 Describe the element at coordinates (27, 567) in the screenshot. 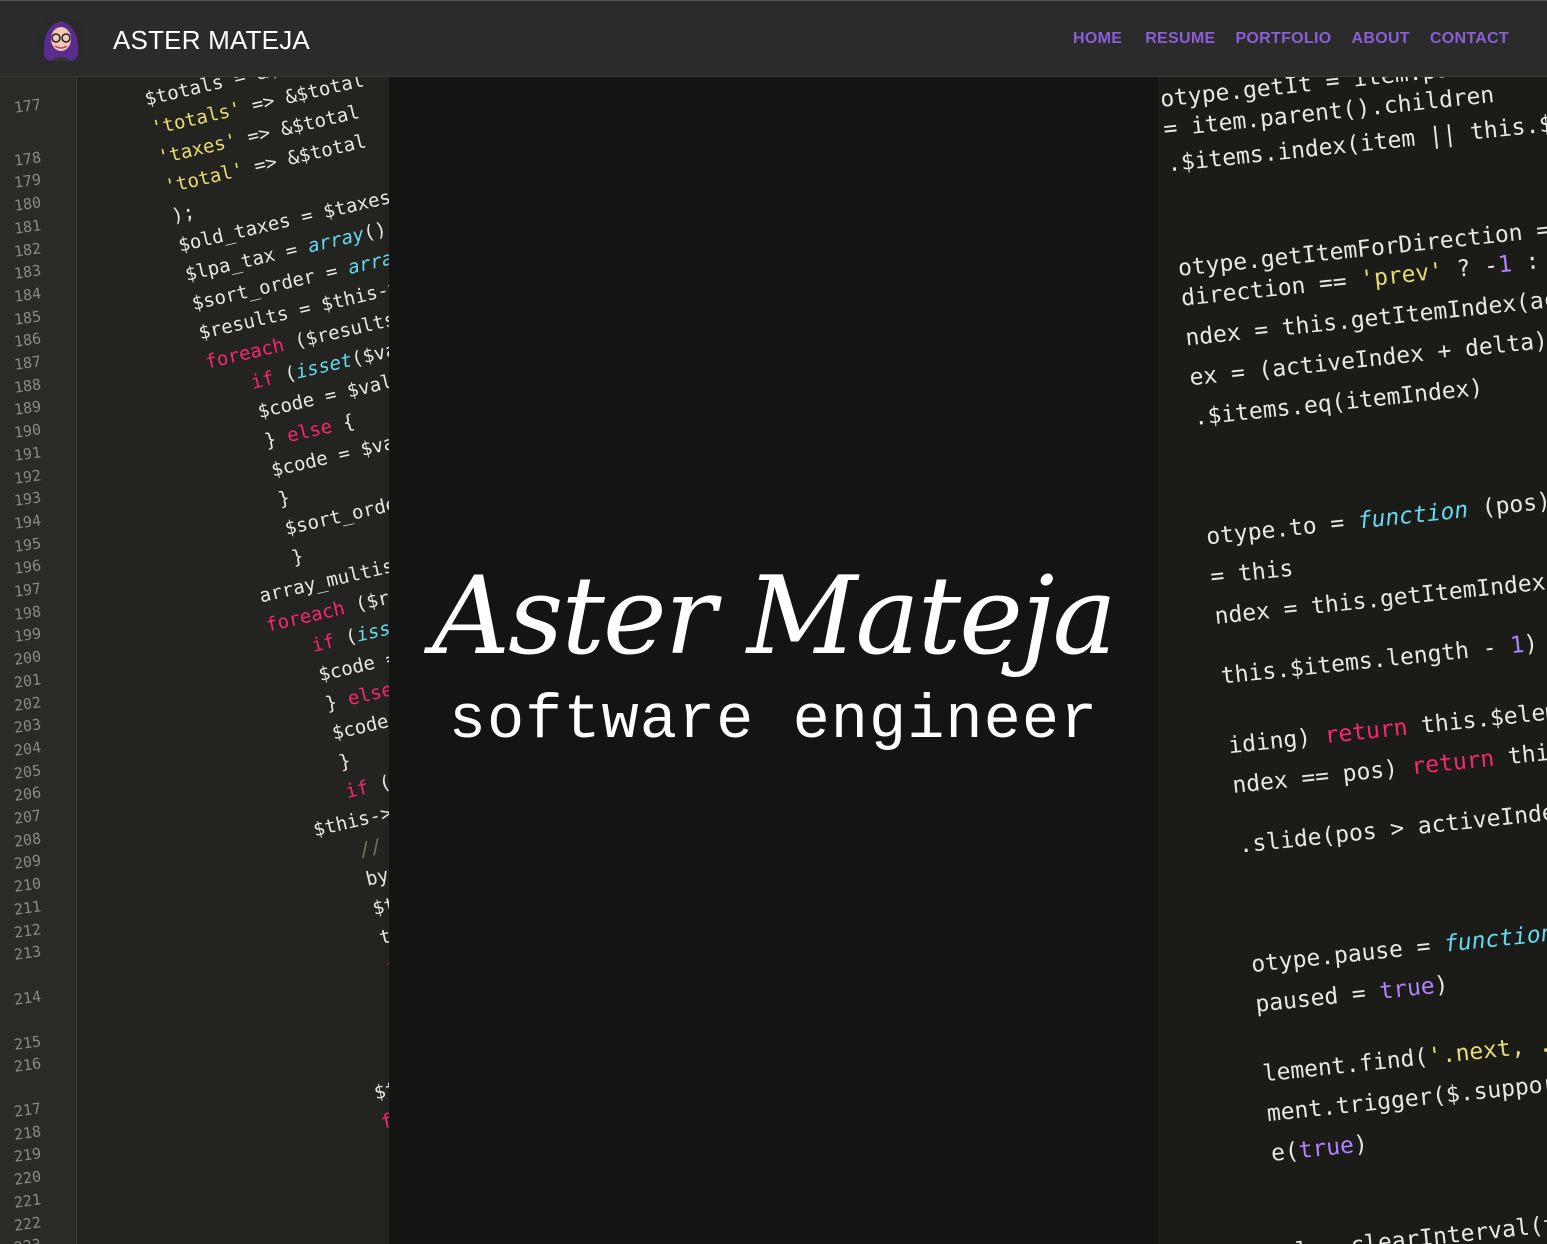

I see `line-number: 196` at that location.